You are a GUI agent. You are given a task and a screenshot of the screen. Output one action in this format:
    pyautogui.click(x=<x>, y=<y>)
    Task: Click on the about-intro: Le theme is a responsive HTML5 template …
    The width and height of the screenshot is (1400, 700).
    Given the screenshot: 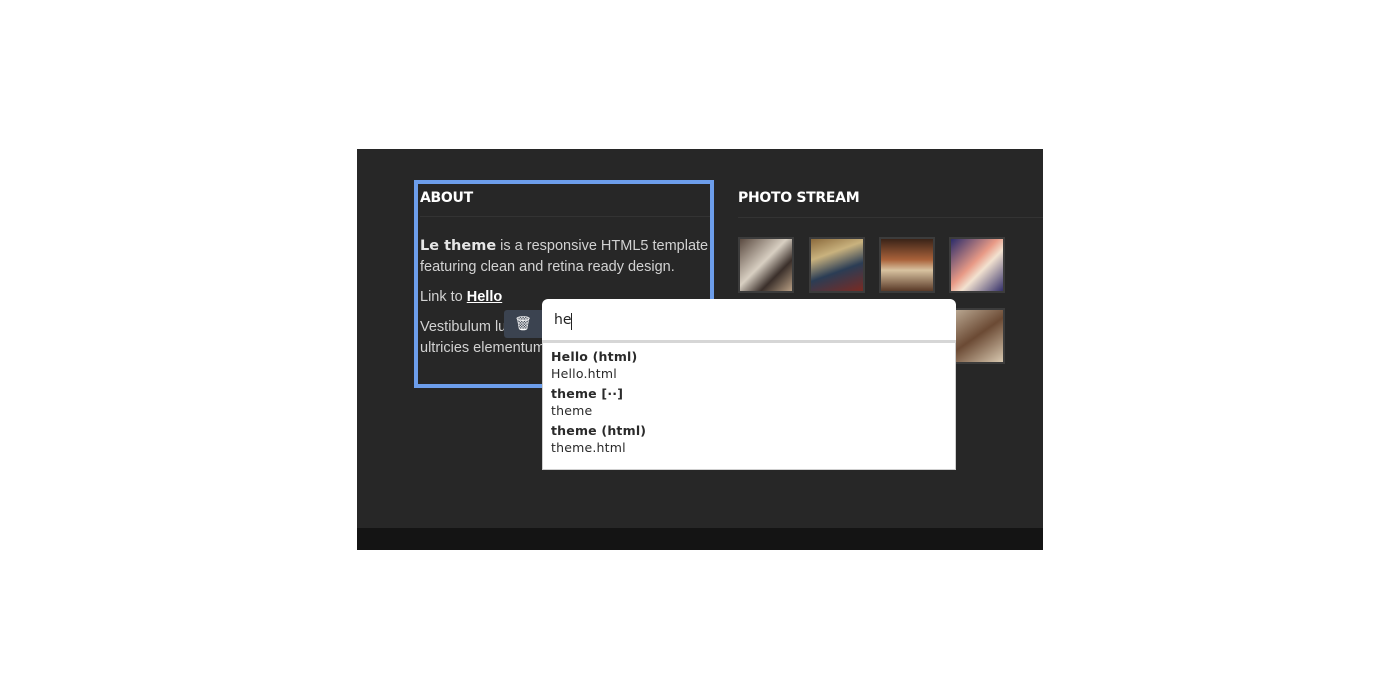 What is the action you would take?
    pyautogui.click(x=565, y=257)
    